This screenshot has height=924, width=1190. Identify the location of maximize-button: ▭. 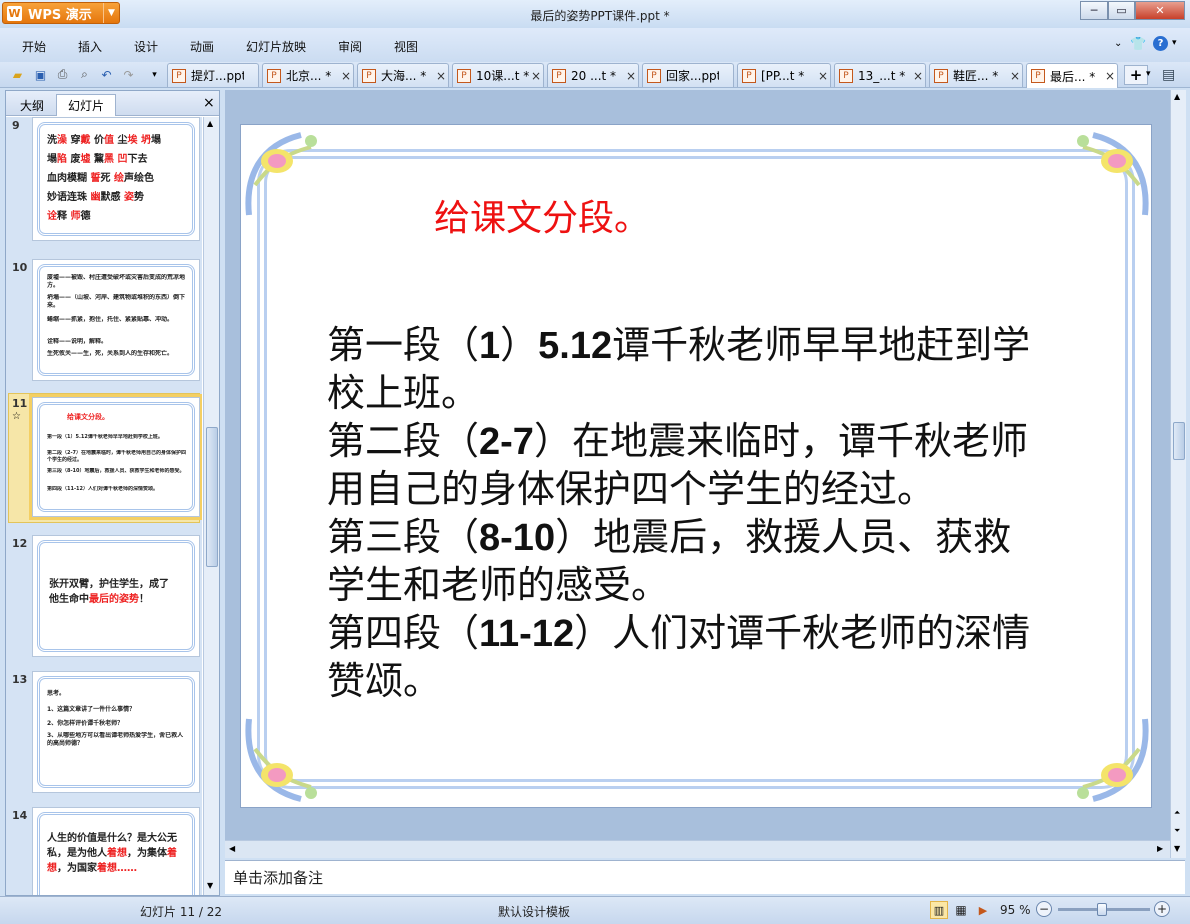
(1121, 10).